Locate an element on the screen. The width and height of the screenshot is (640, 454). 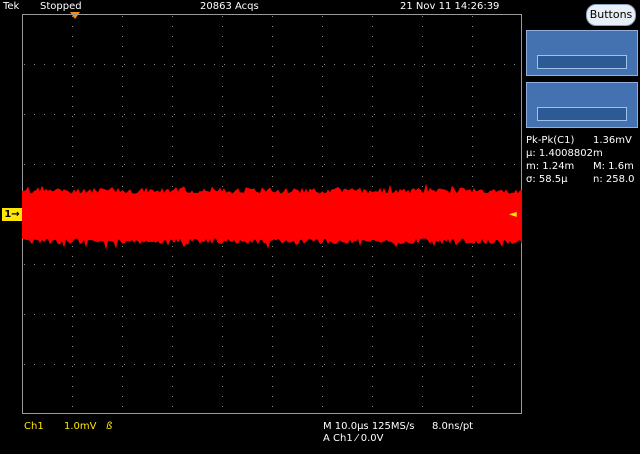
min-value: m: 1.24m is located at coordinates (550, 166).